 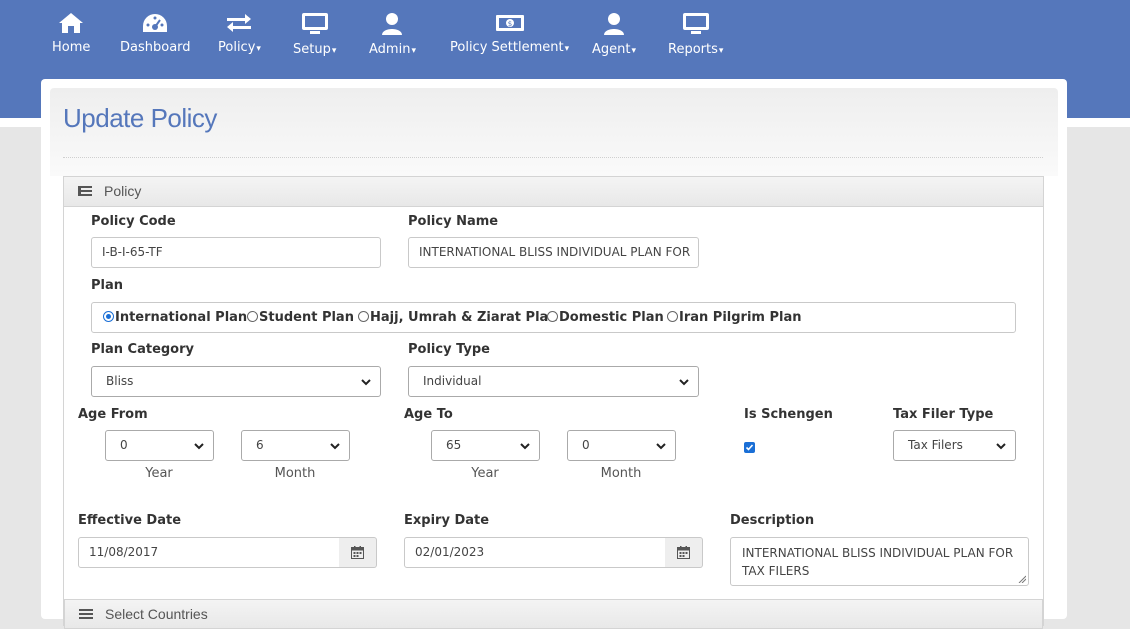 What do you see at coordinates (390, 49) in the screenshot?
I see `nav-admin-label: Admin` at bounding box center [390, 49].